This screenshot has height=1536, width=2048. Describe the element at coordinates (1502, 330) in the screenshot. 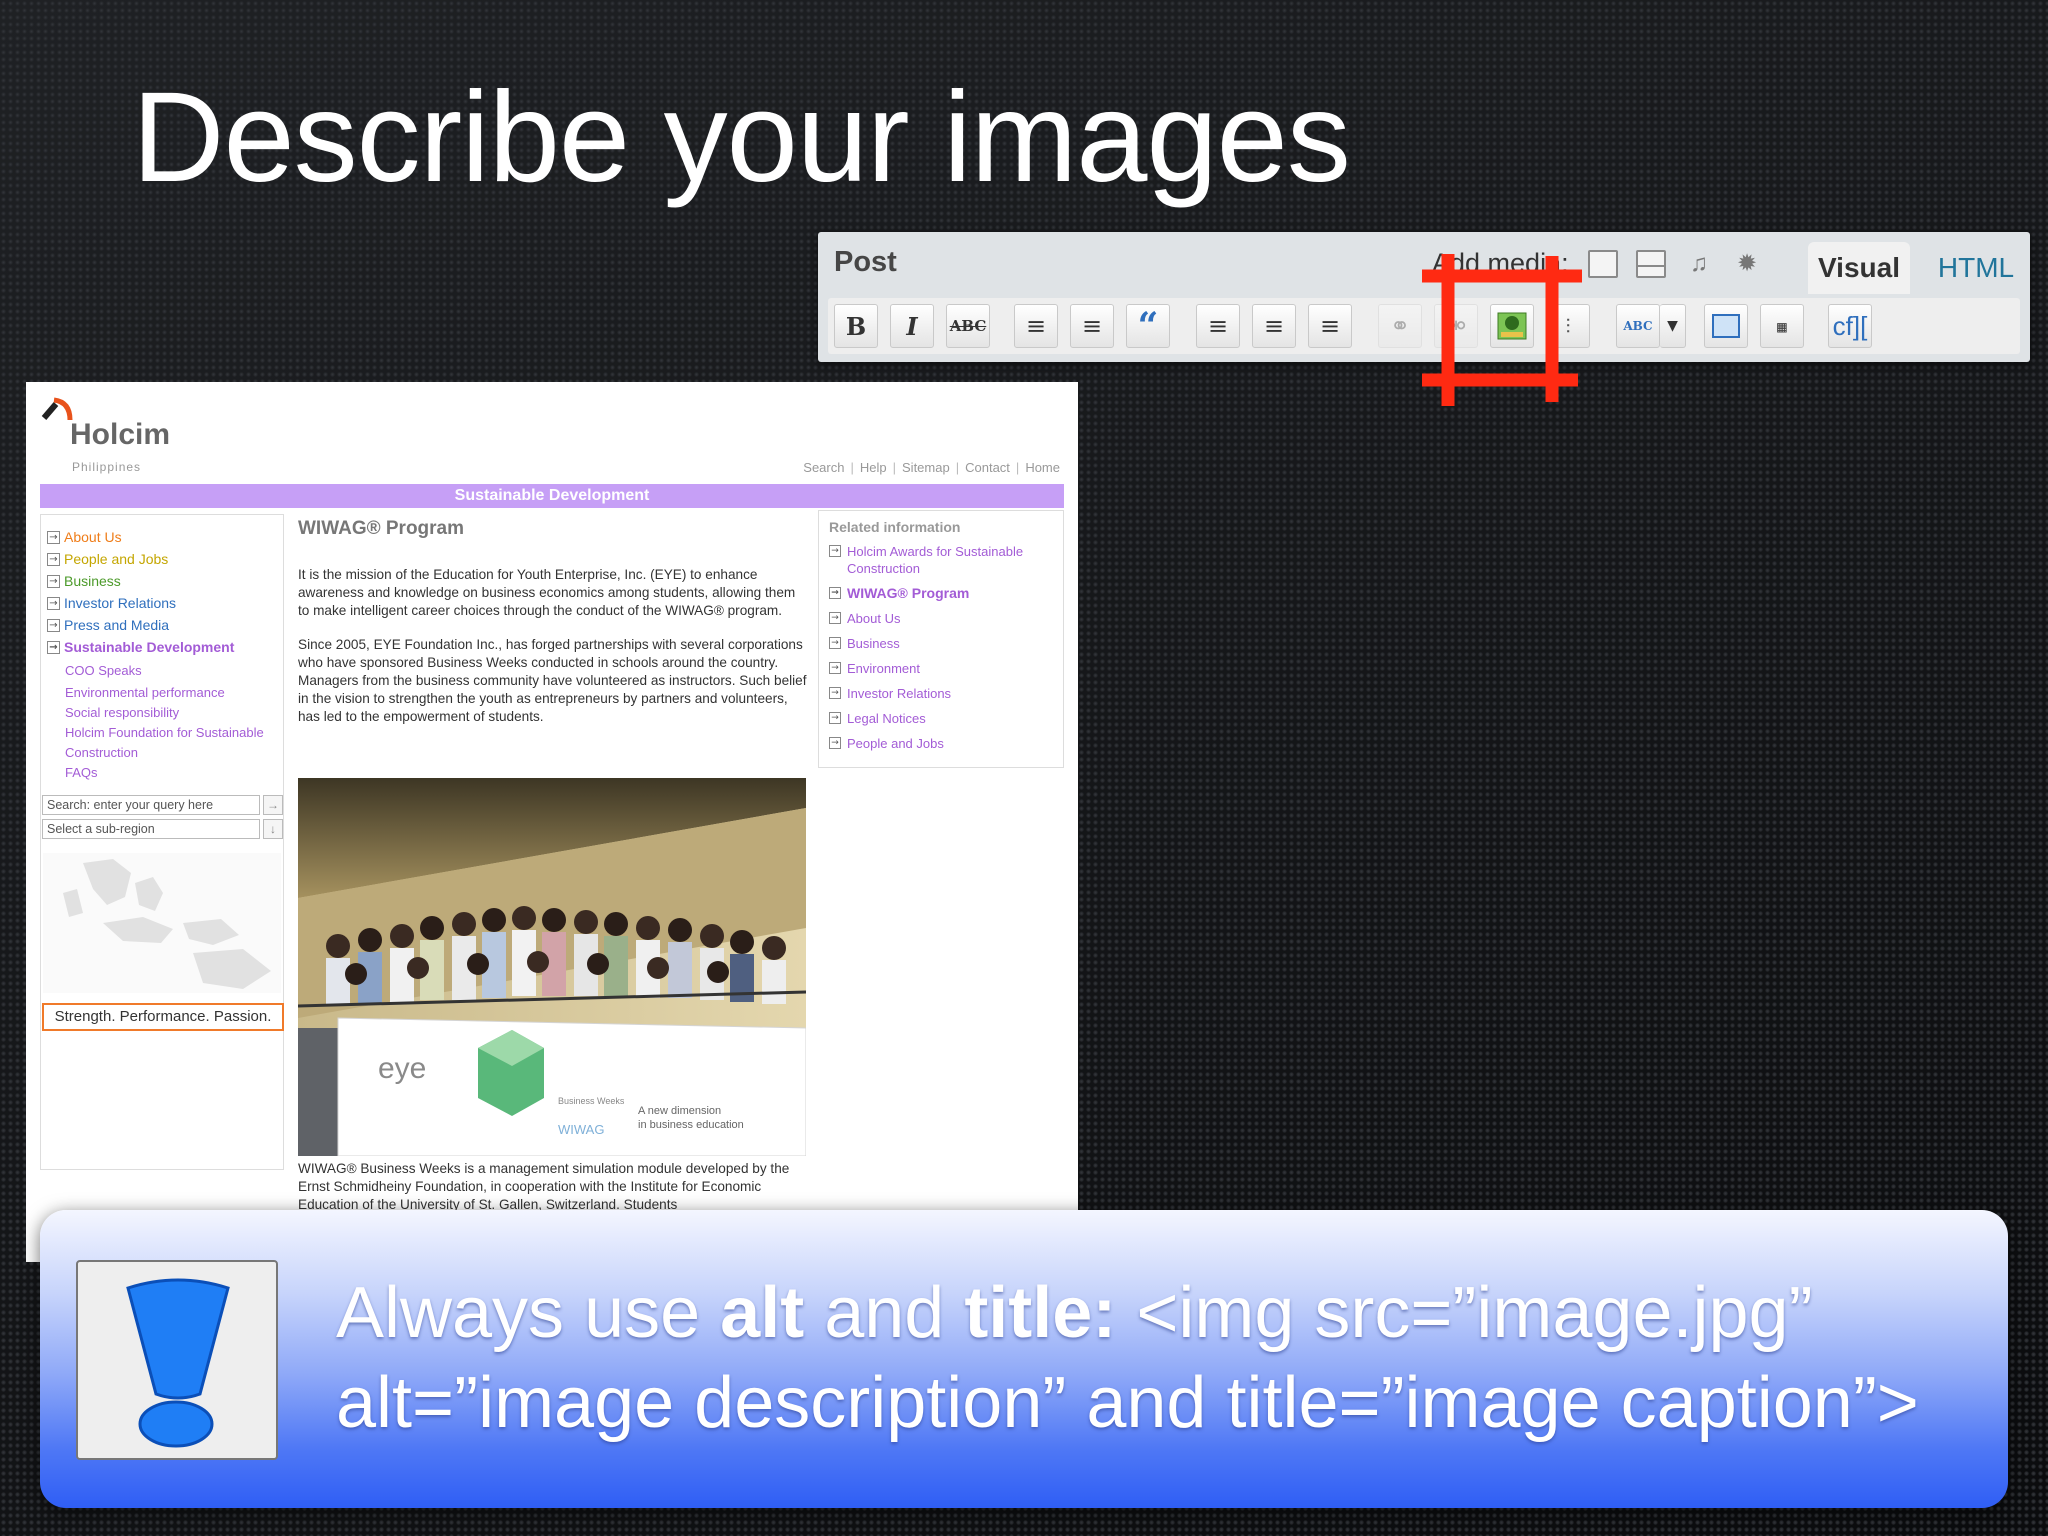

I see `highlight-marker` at that location.